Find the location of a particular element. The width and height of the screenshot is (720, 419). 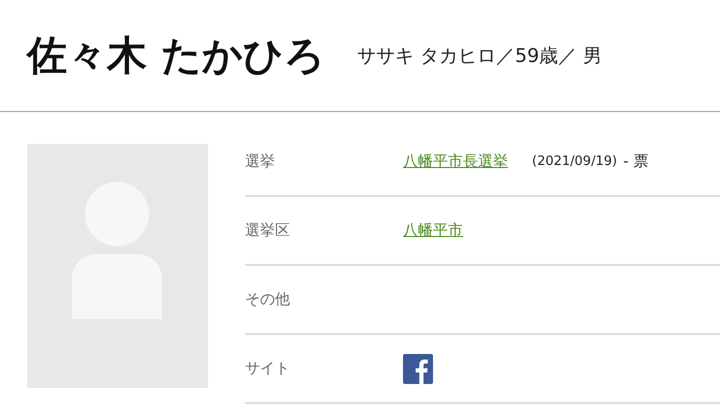

election-date: (2021/09/19) is located at coordinates (575, 161).